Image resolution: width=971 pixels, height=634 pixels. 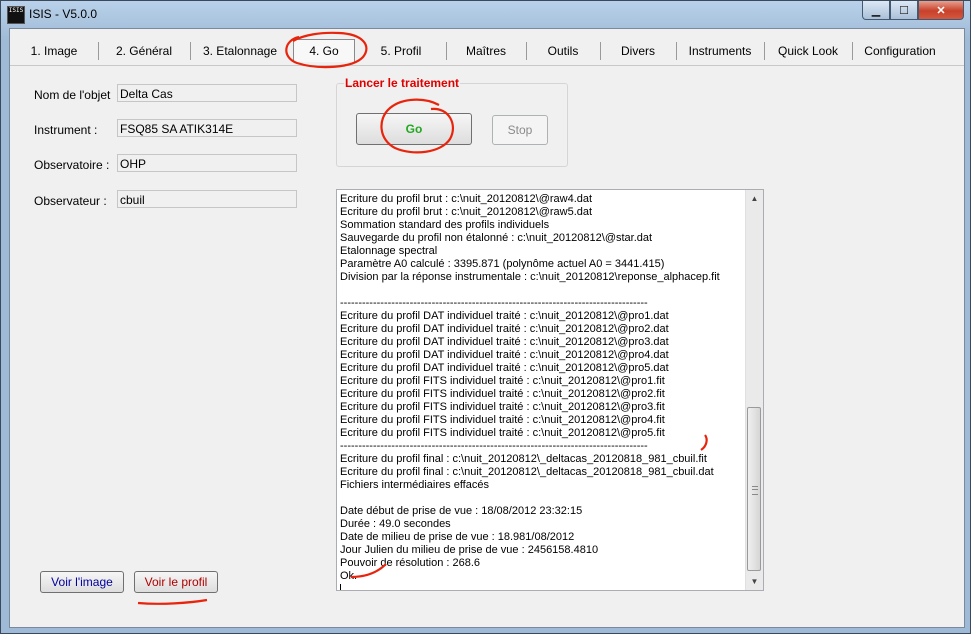 What do you see at coordinates (72, 165) in the screenshot?
I see `observatory-label: Observatoire :` at bounding box center [72, 165].